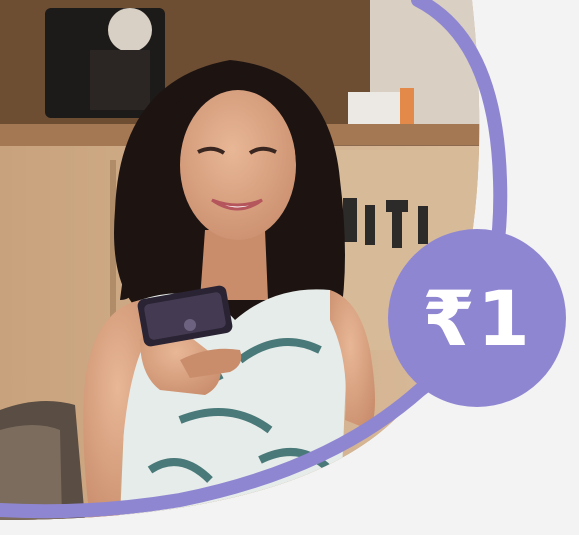  I want to click on price-label: ₹1, so click(477, 318).